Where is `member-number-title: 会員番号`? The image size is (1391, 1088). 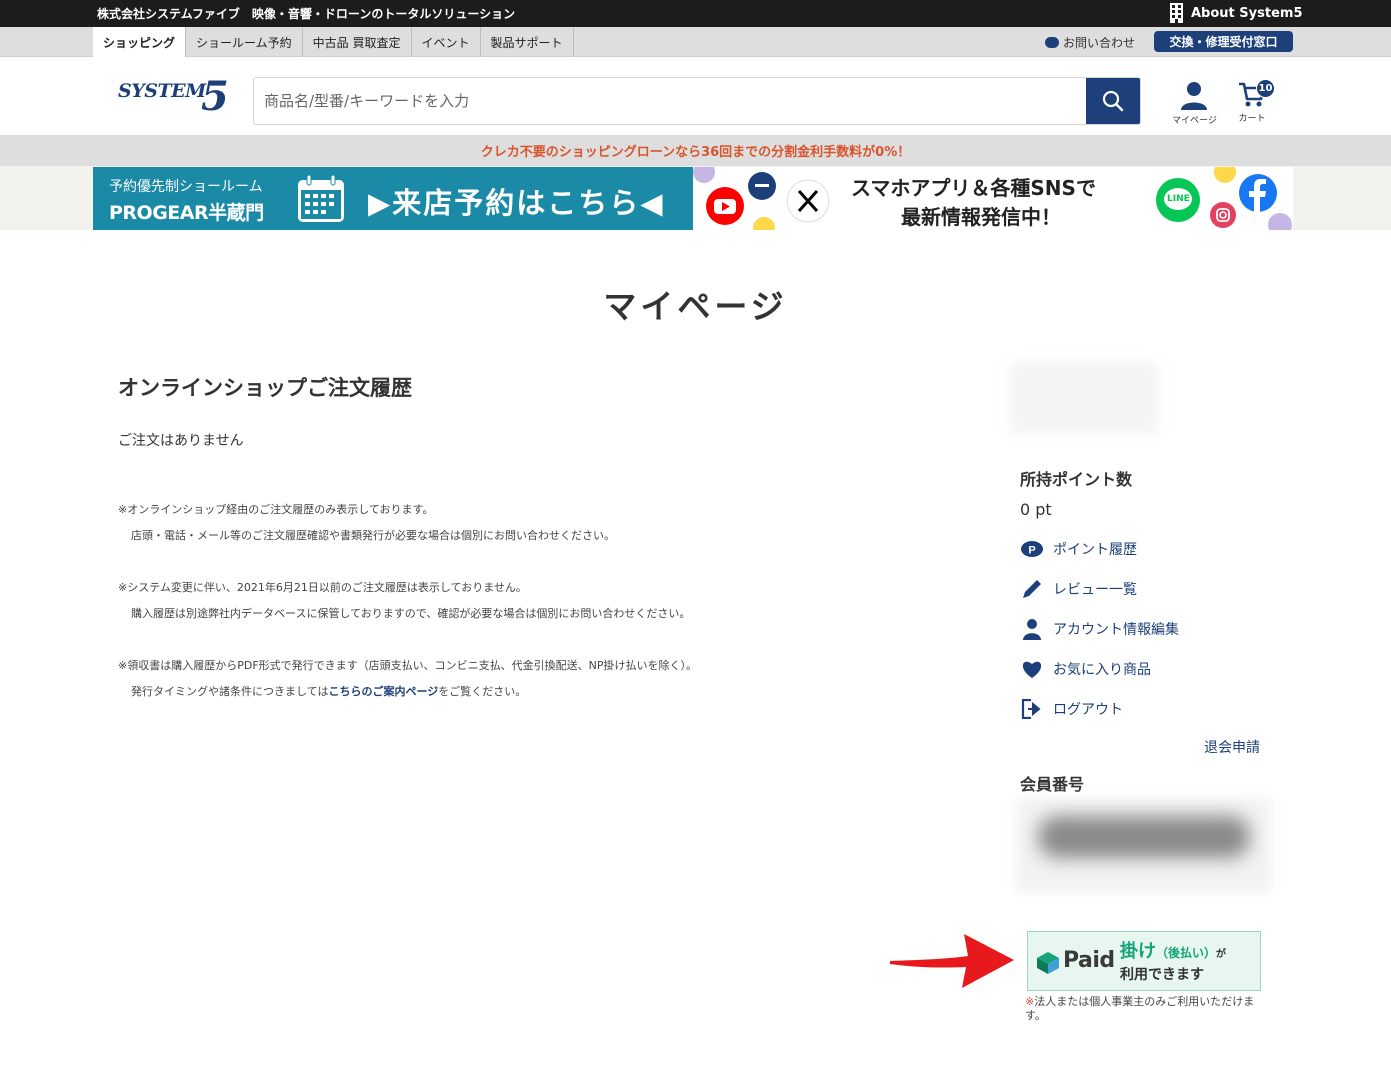
member-number-title: 会員番号 is located at coordinates (1052, 784).